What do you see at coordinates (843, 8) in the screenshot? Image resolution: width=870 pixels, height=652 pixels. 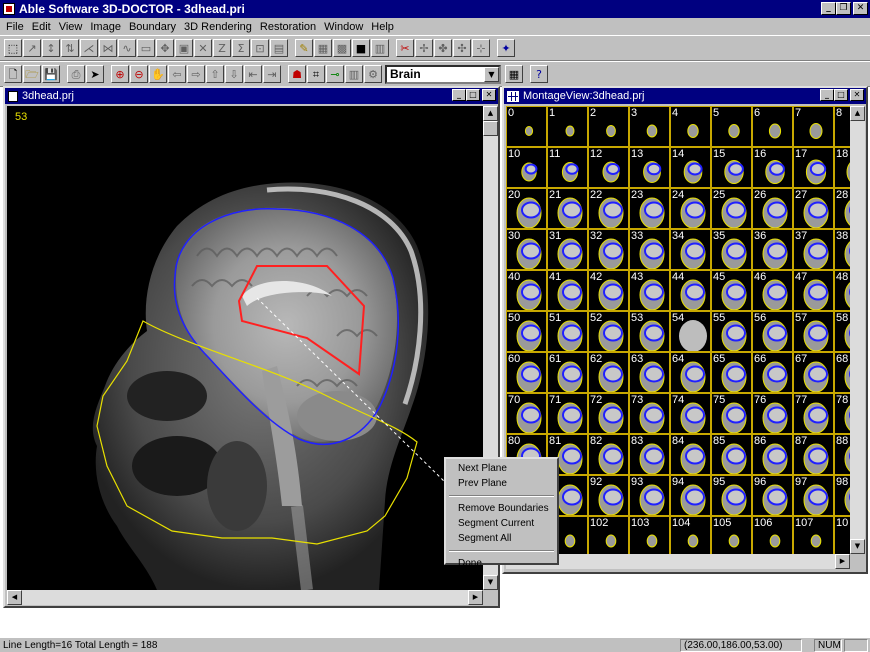 I see `restore-button: ❐` at bounding box center [843, 8].